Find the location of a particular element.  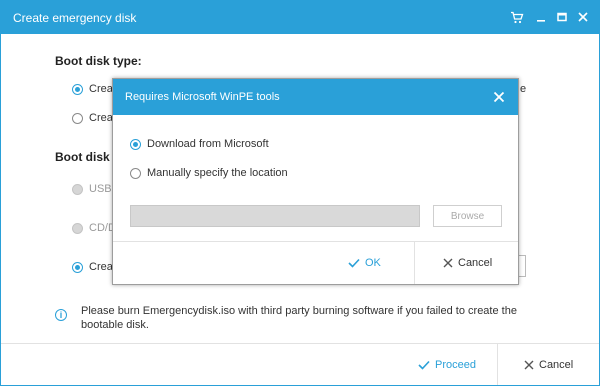

browse-button: Browse is located at coordinates (467, 216).